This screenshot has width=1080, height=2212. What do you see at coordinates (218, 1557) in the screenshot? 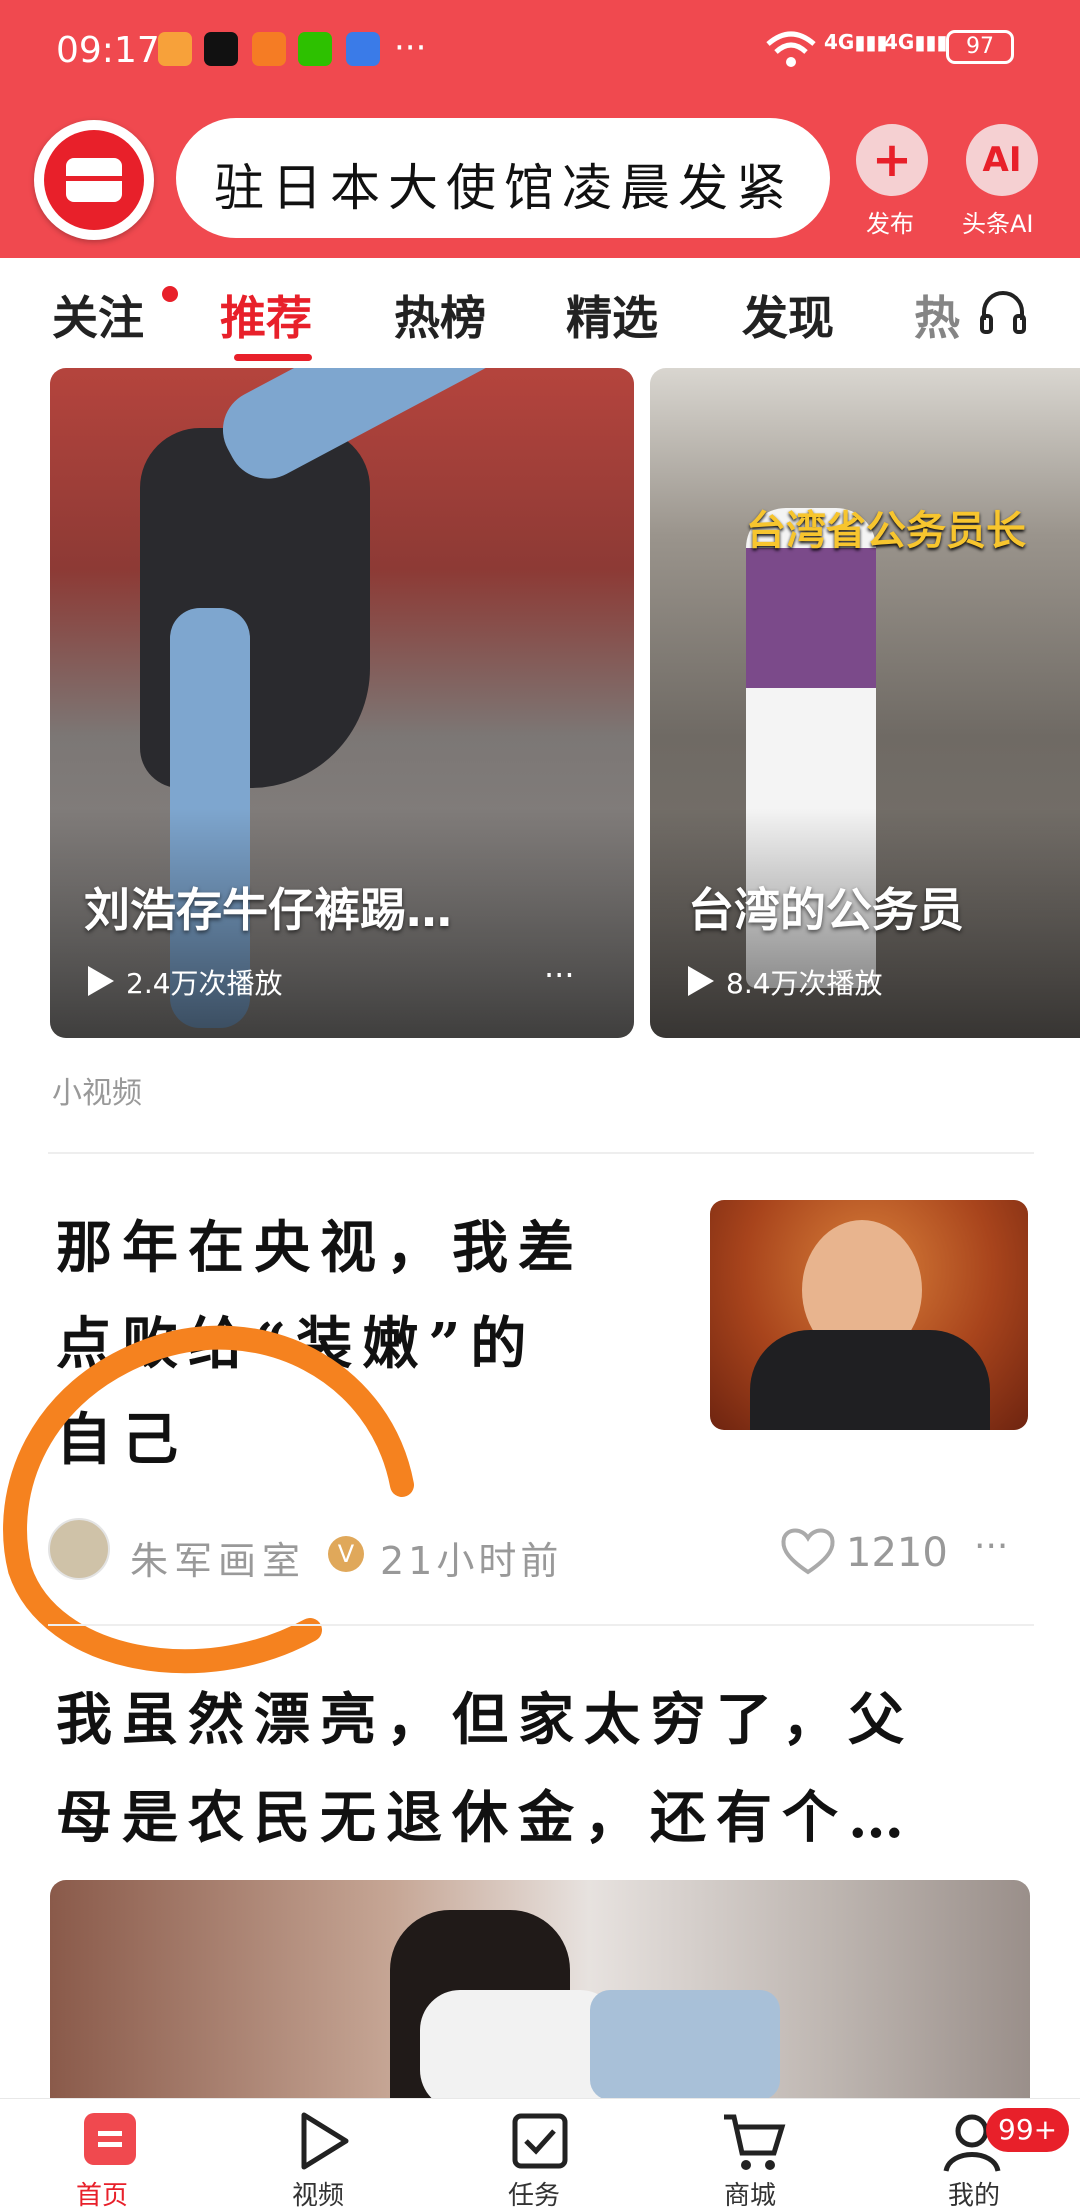
I see `author-name: 朱军画室` at bounding box center [218, 1557].